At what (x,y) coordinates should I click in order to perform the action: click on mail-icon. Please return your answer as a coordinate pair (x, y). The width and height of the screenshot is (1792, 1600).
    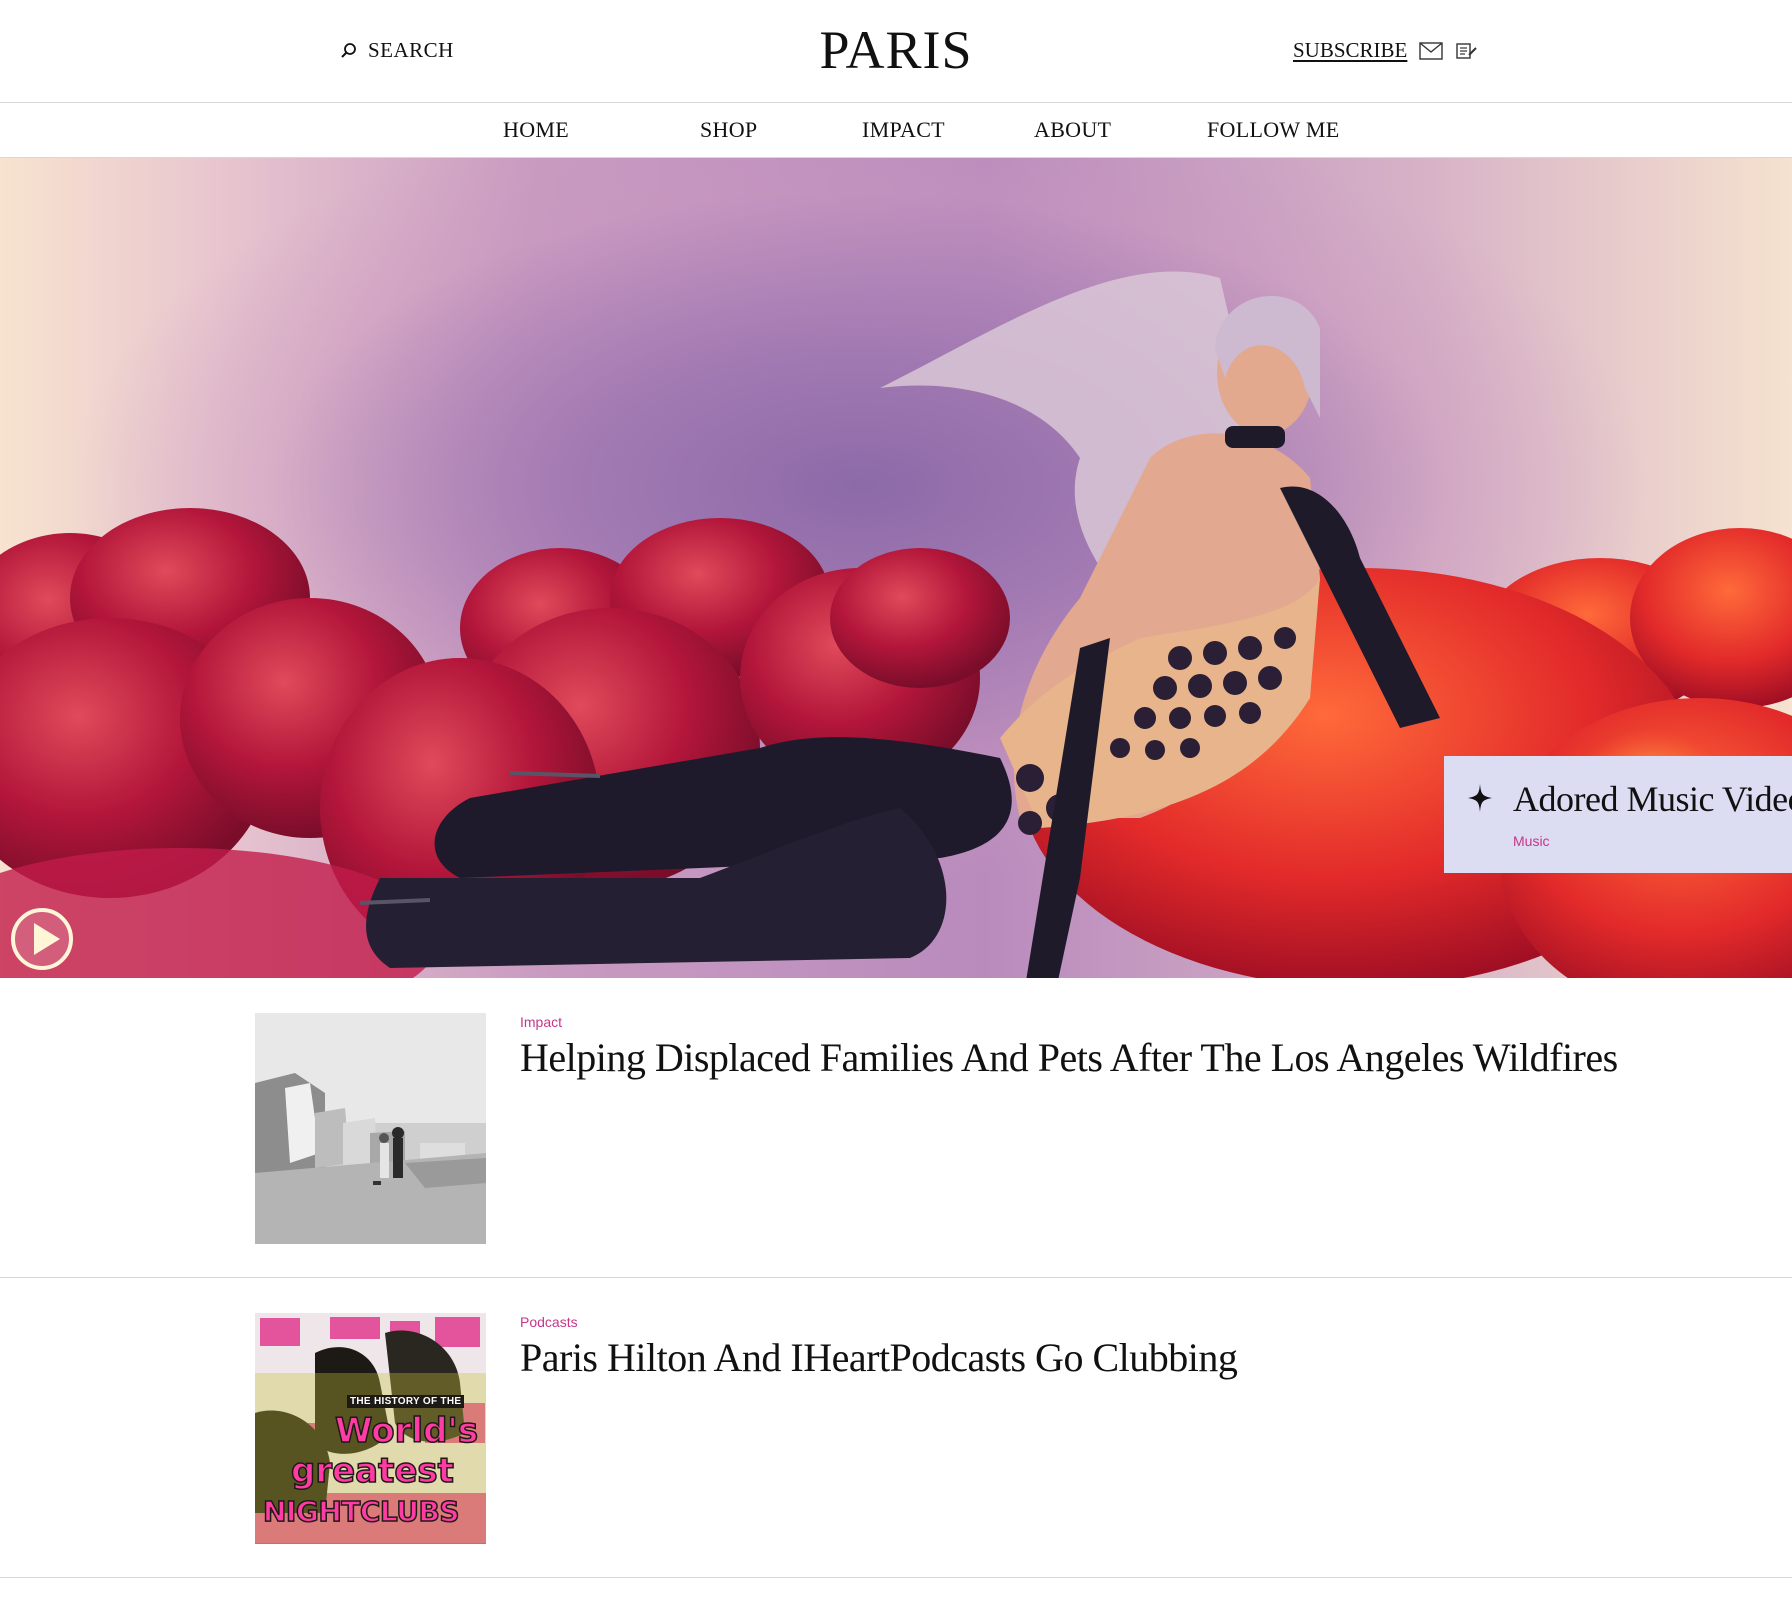
    Looking at the image, I should click on (1431, 50).